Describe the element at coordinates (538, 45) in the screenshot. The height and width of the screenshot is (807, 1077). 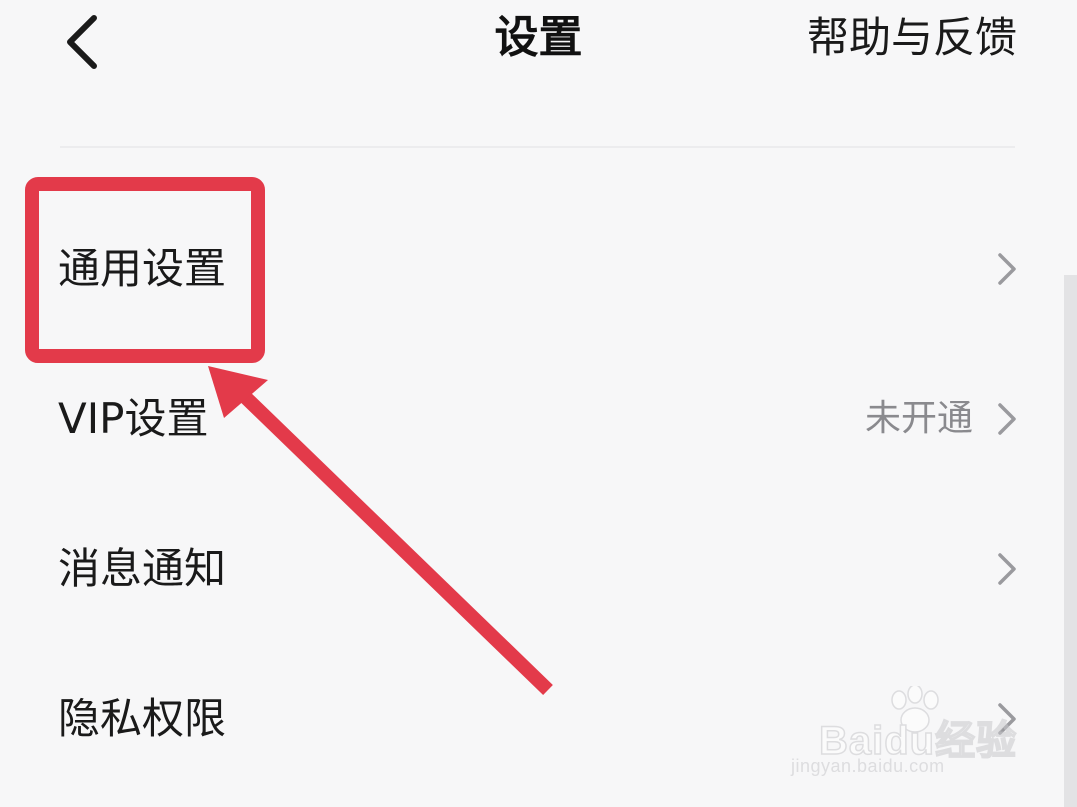
I see `header: 设置 帮助与反馈` at that location.